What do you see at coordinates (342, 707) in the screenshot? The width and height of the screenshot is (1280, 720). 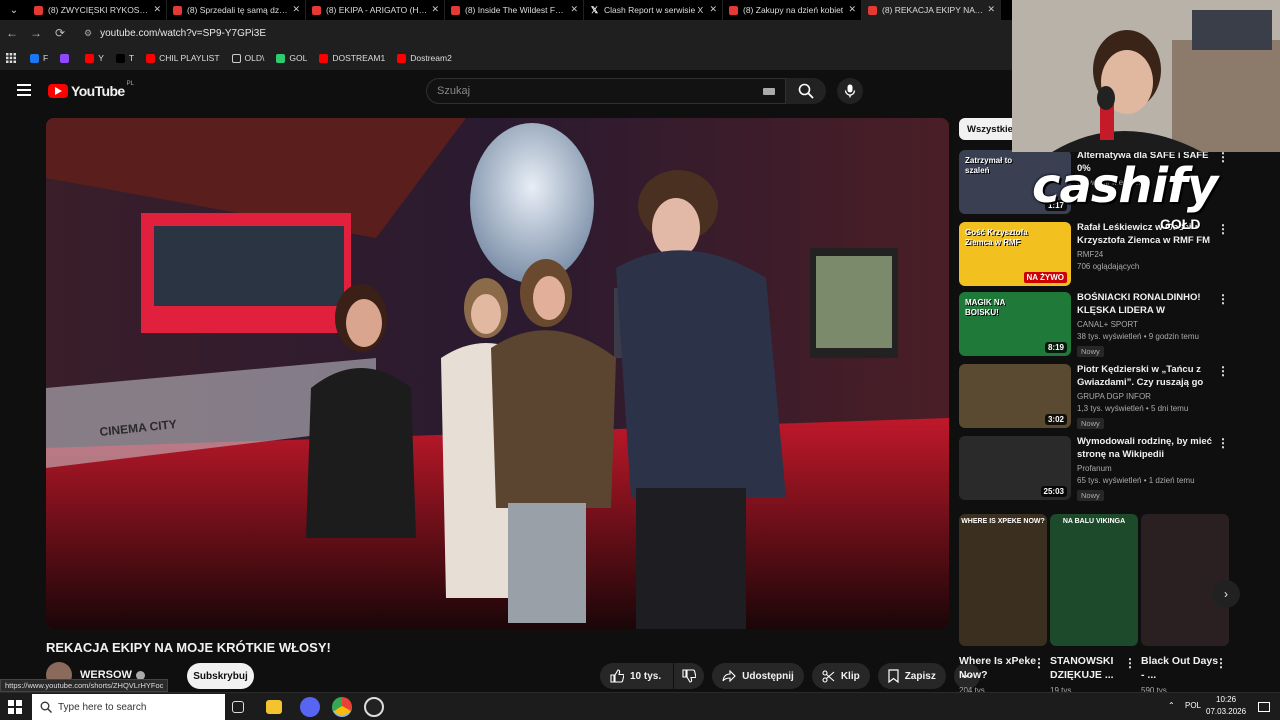 I see `chrome-icon` at bounding box center [342, 707].